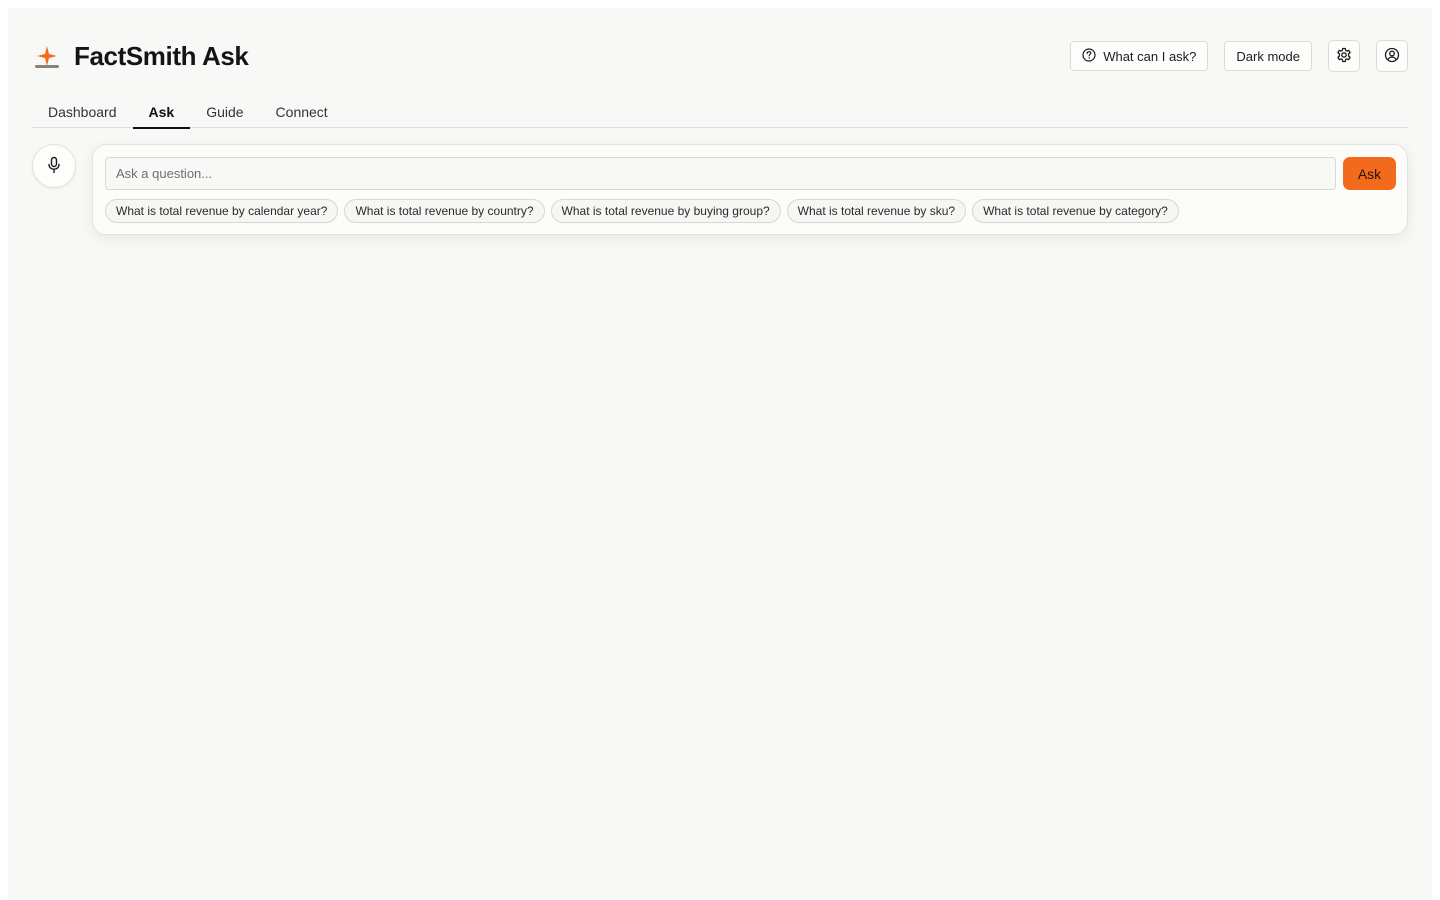 This screenshot has width=1440, height=900. I want to click on header-actions: What can I ask? Dark mode, so click(1239, 56).